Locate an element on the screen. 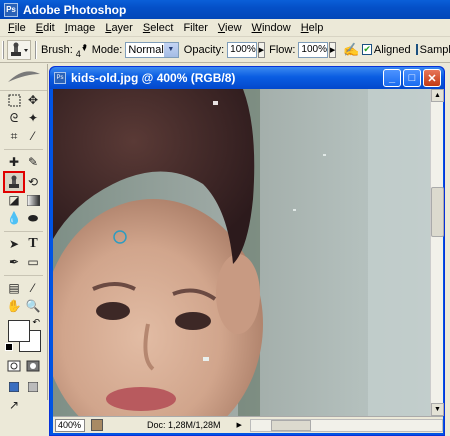 The height and width of the screenshot is (436, 450). scroll-thumb is located at coordinates (437, 212).